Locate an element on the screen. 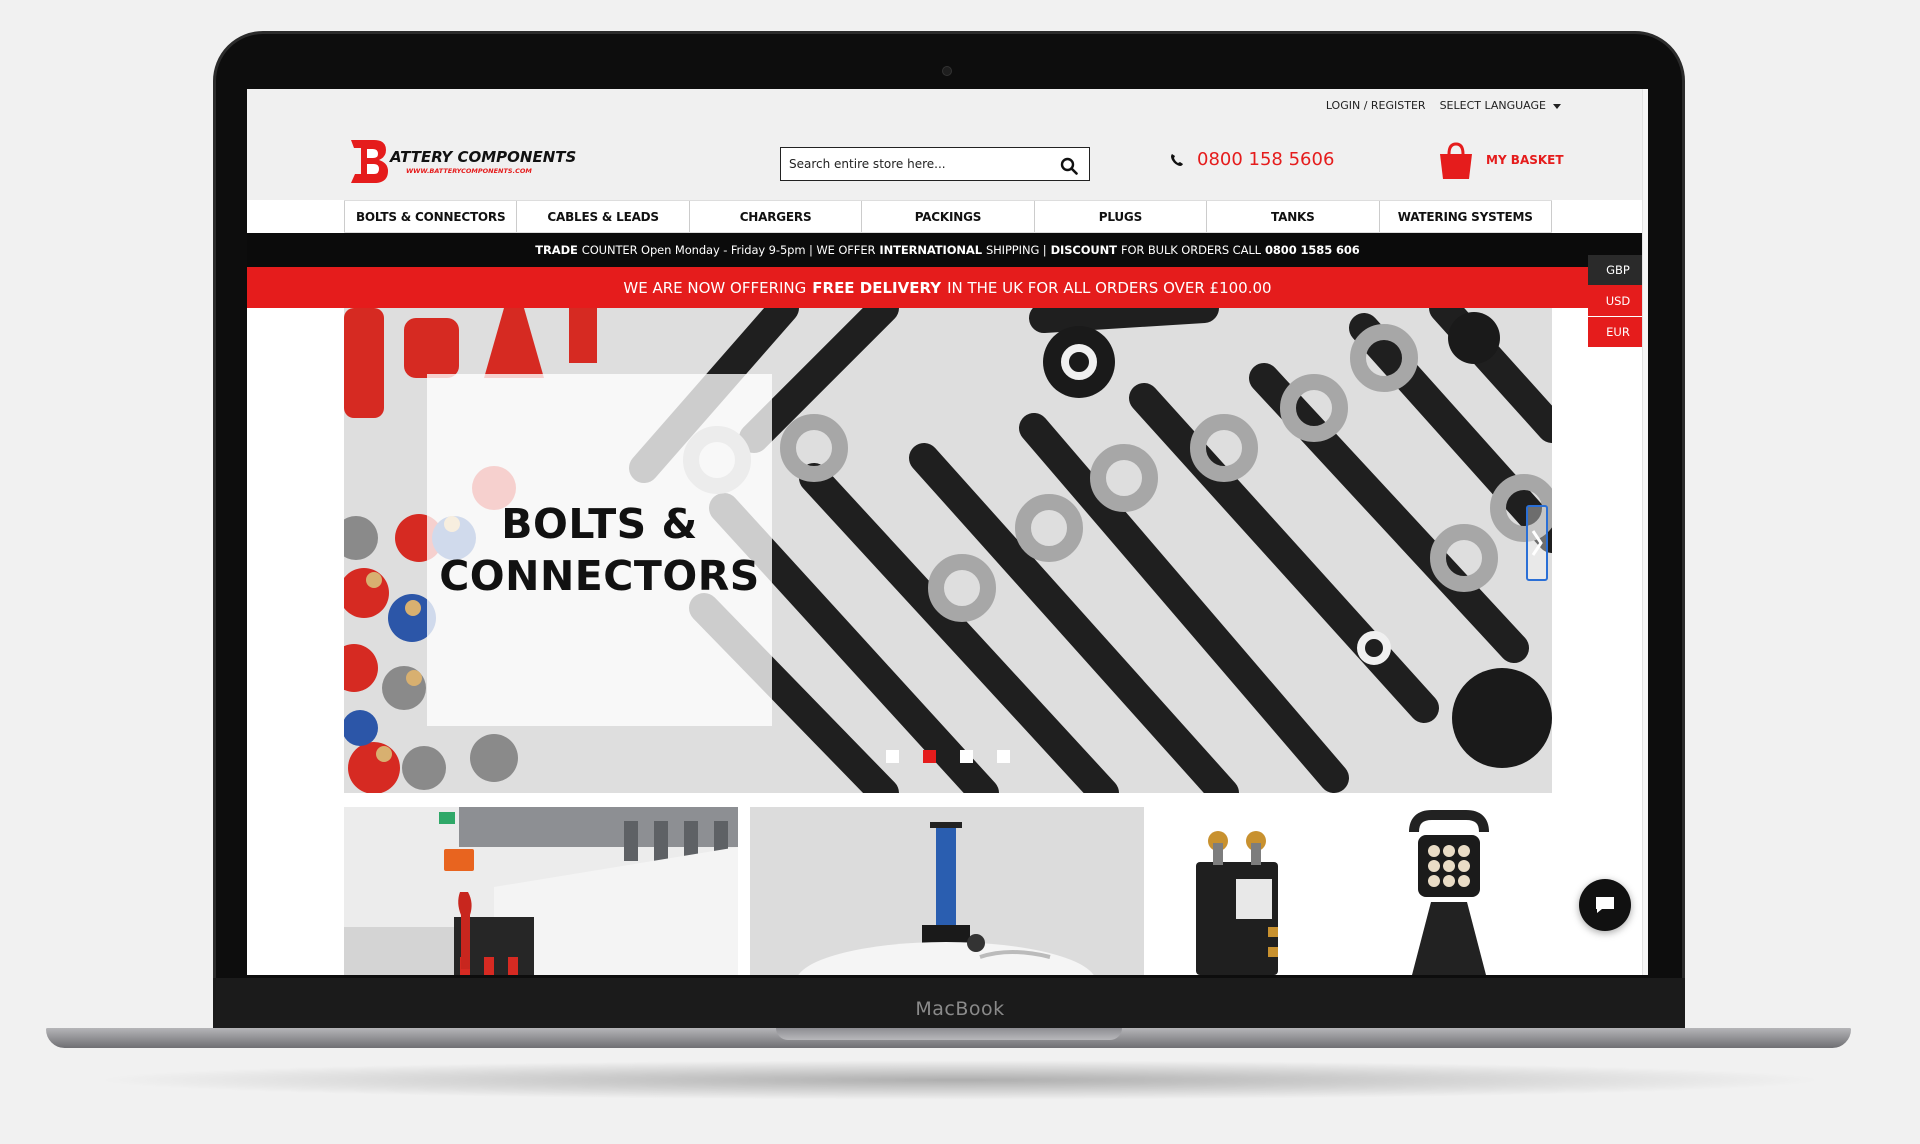 The height and width of the screenshot is (1144, 1920). currency-switcher: GBP USD EUR is located at coordinates (1618, 301).